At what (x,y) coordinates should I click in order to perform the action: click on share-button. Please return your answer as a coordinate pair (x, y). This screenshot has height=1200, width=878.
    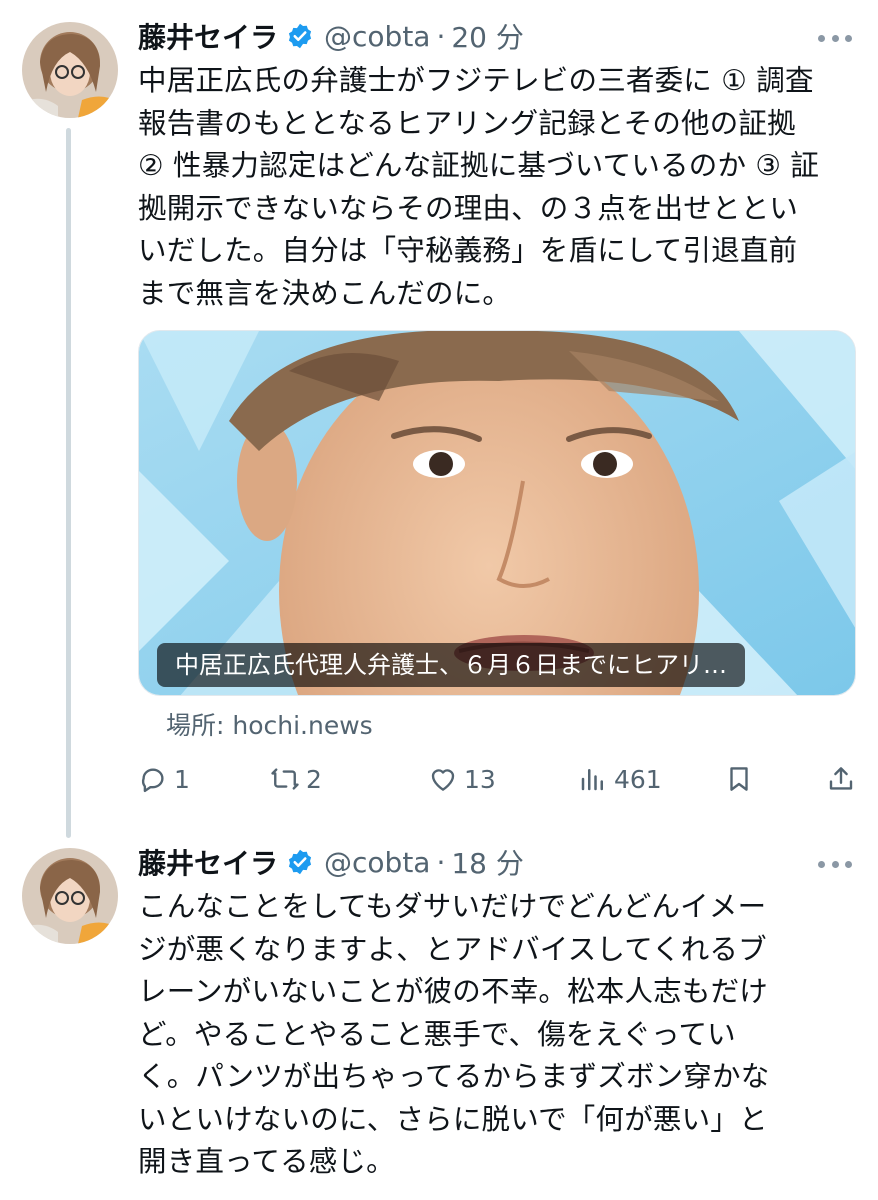
    Looking at the image, I should click on (844, 779).